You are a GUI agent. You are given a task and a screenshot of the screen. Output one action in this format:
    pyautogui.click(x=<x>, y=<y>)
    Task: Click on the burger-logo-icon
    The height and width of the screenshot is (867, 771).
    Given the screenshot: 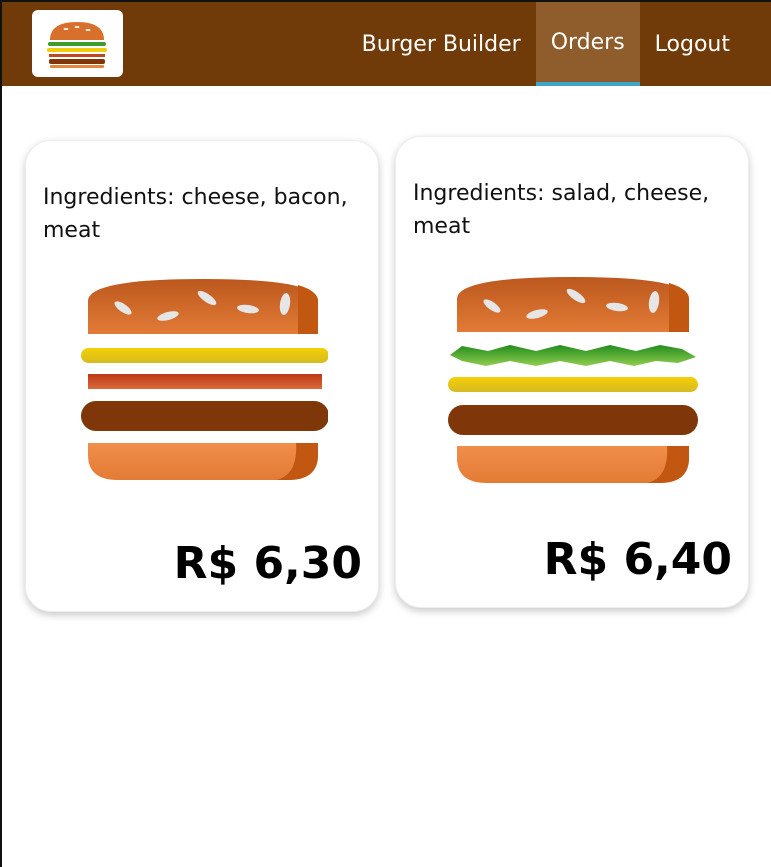 What is the action you would take?
    pyautogui.click(x=77, y=45)
    